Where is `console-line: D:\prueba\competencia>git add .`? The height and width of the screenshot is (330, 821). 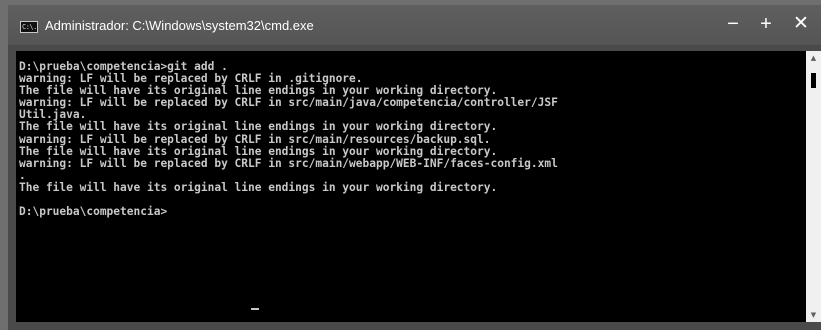
console-line: D:\prueba\competencia>git add . is located at coordinates (123, 66).